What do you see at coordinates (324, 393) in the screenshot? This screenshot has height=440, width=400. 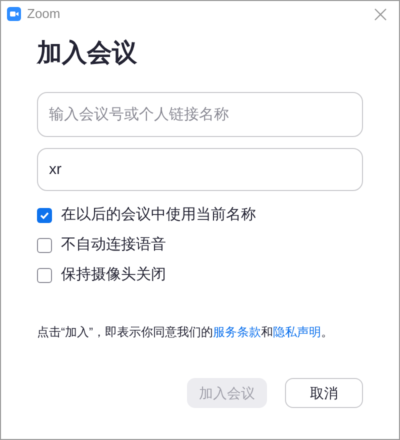 I see `cancel-button: 取消` at bounding box center [324, 393].